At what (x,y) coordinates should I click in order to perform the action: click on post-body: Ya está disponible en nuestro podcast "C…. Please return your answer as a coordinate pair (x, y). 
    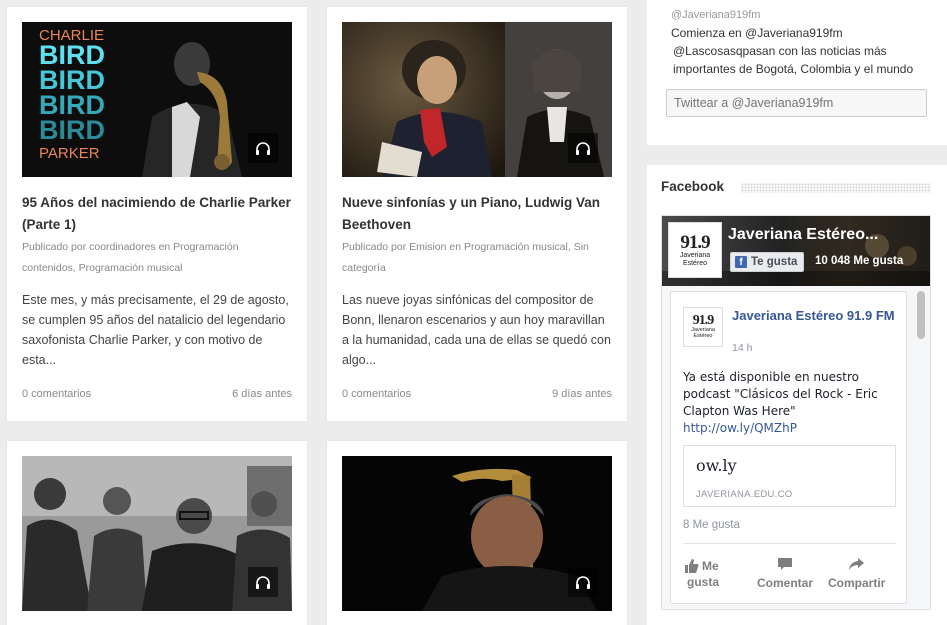
    Looking at the image, I should click on (780, 394).